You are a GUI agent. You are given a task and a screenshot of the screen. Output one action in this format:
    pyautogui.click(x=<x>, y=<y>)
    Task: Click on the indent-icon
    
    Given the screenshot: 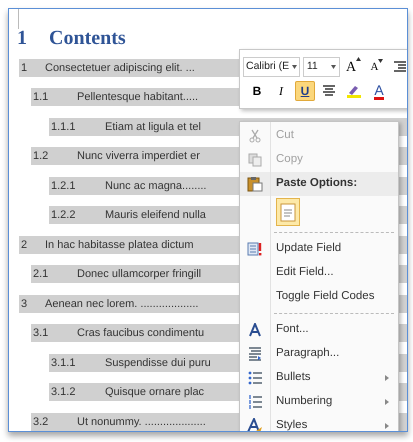 What is the action you would take?
    pyautogui.click(x=400, y=67)
    